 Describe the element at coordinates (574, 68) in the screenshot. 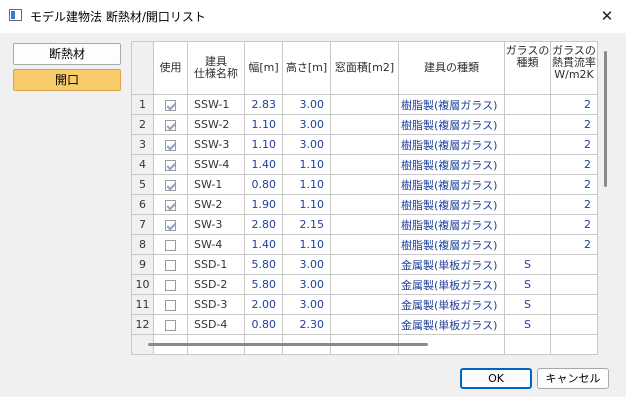

I see `col-header-glass-u-value: ガラスの 熱貫流率 W/m2K` at that location.